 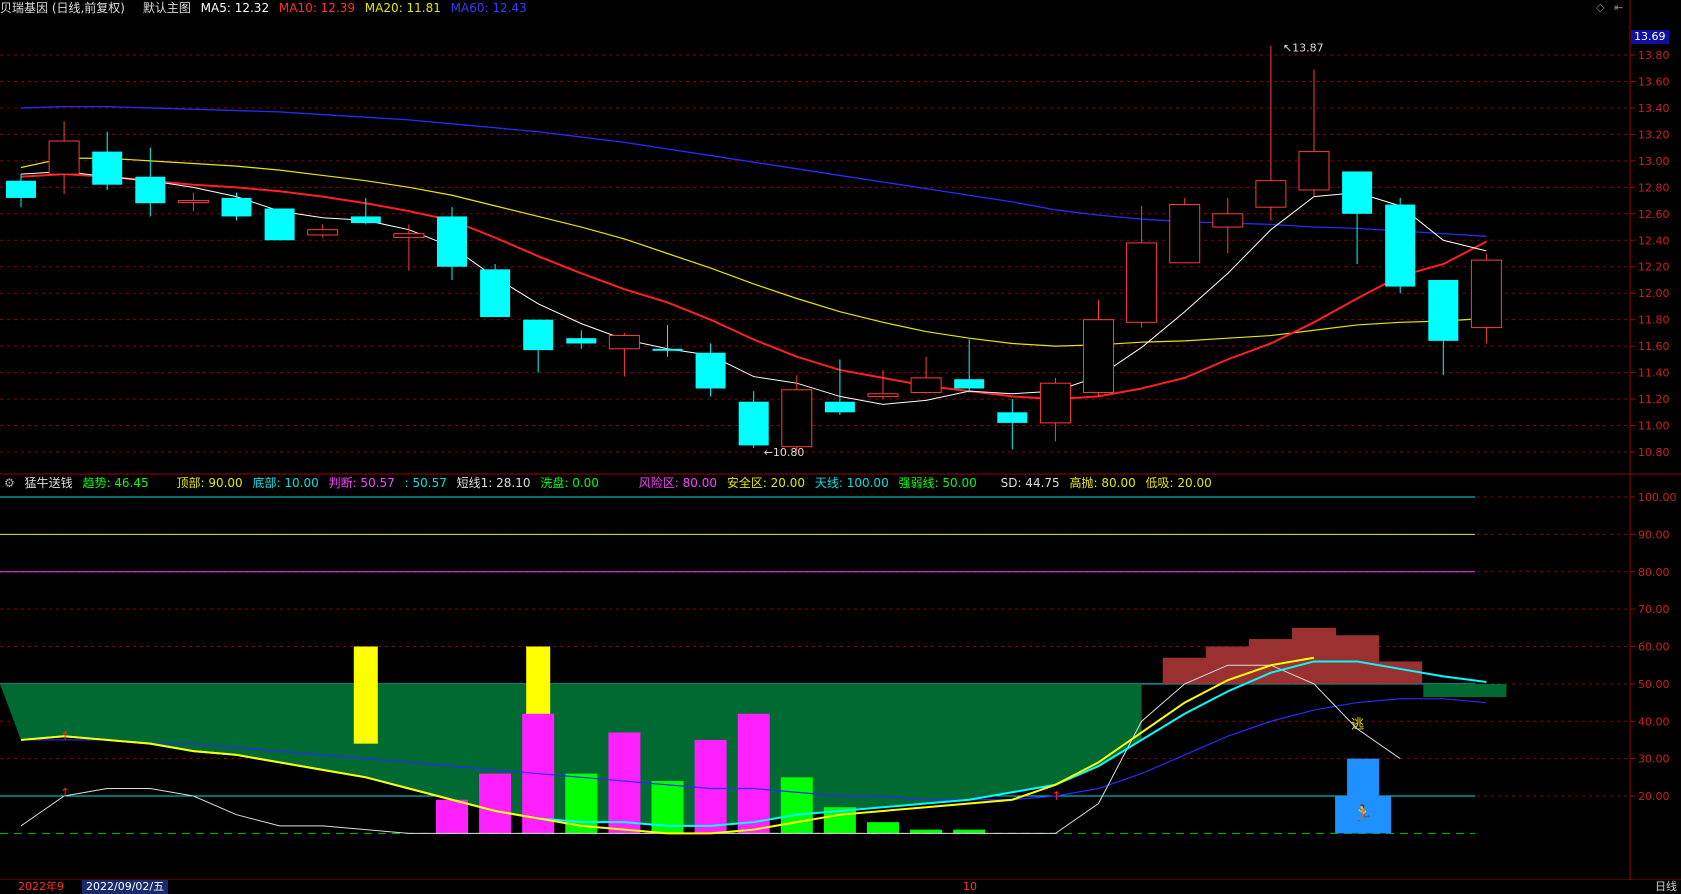 What do you see at coordinates (753, 171) in the screenshot?
I see `ma60-line` at bounding box center [753, 171].